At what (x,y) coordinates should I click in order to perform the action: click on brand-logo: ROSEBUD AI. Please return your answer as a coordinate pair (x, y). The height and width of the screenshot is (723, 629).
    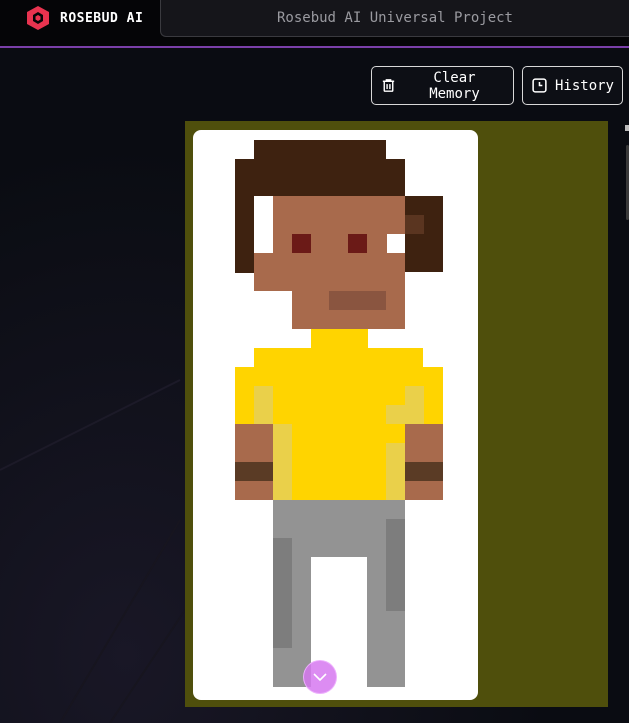
    Looking at the image, I should click on (83, 18).